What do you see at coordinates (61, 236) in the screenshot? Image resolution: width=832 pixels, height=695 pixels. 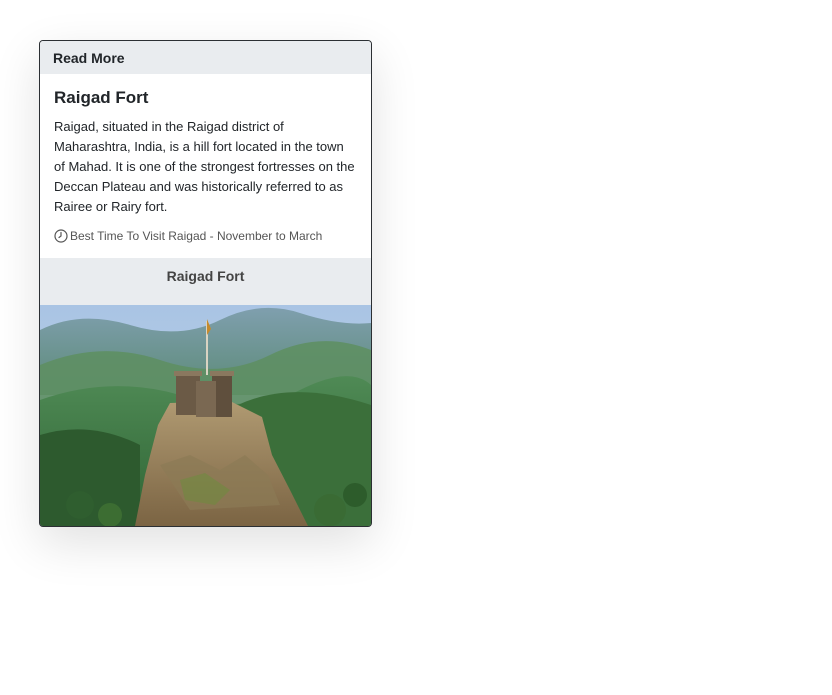 I see `clock-icon` at bounding box center [61, 236].